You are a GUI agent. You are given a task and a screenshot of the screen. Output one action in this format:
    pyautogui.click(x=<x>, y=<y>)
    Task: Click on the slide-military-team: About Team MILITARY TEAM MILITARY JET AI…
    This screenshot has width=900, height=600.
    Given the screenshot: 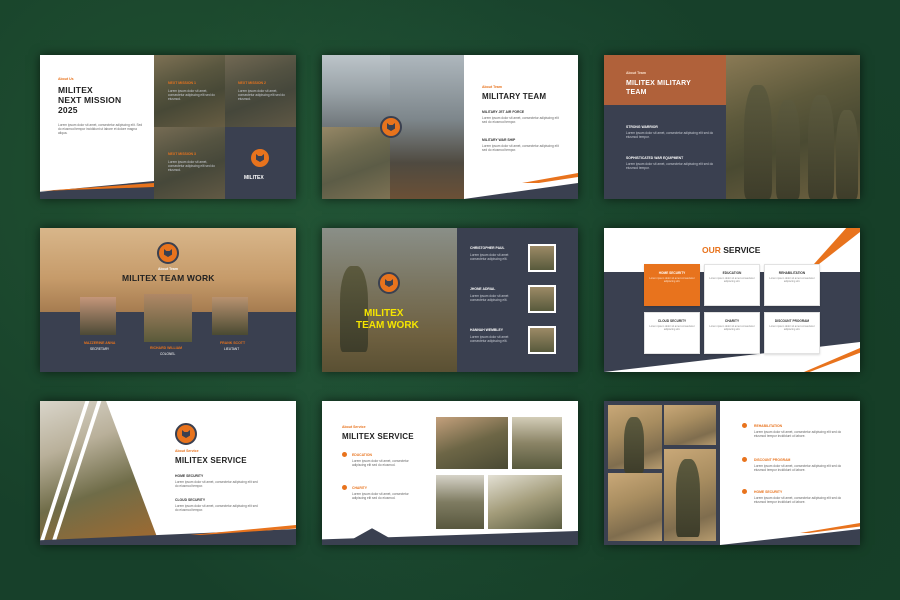 What is the action you would take?
    pyautogui.click(x=450, y=127)
    